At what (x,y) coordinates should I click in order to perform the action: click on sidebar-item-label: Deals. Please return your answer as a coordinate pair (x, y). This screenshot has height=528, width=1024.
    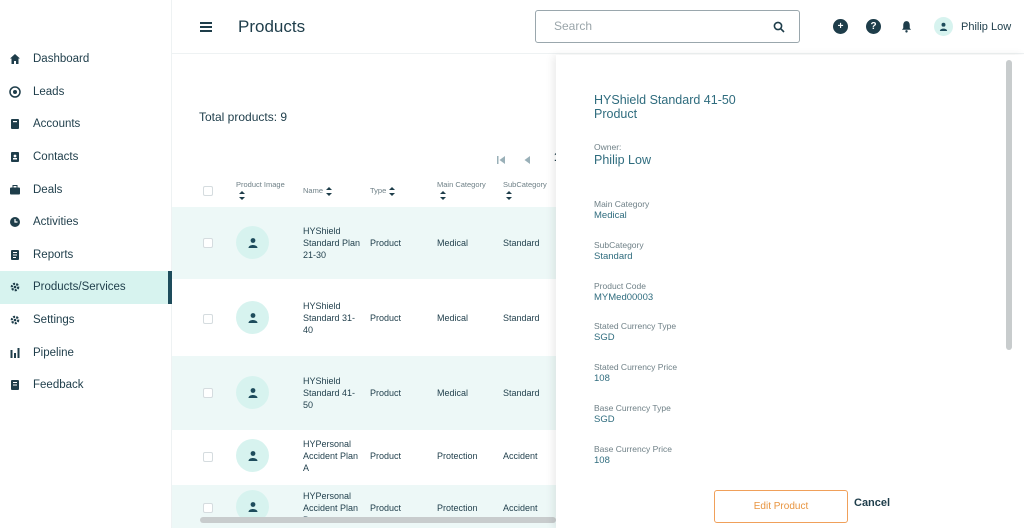
    Looking at the image, I should click on (48, 189).